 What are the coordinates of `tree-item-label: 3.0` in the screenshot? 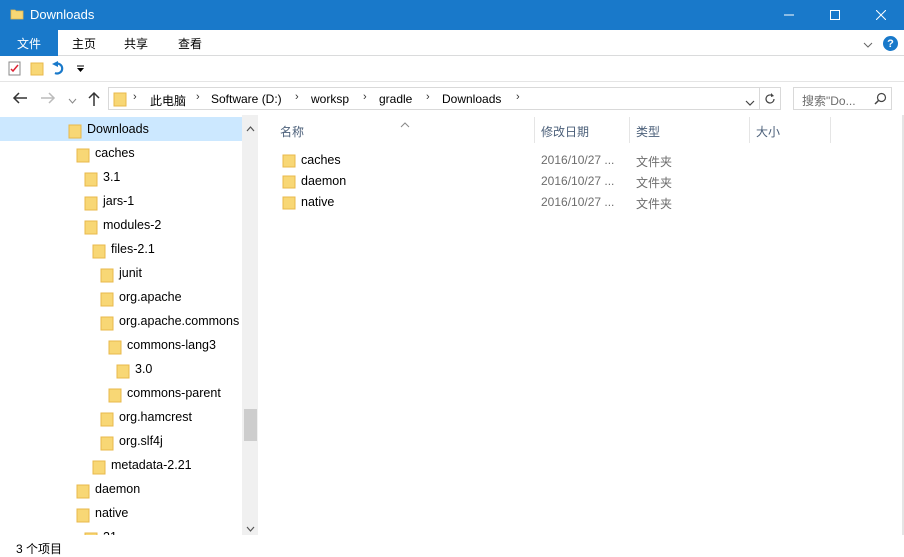 It's located at (144, 369).